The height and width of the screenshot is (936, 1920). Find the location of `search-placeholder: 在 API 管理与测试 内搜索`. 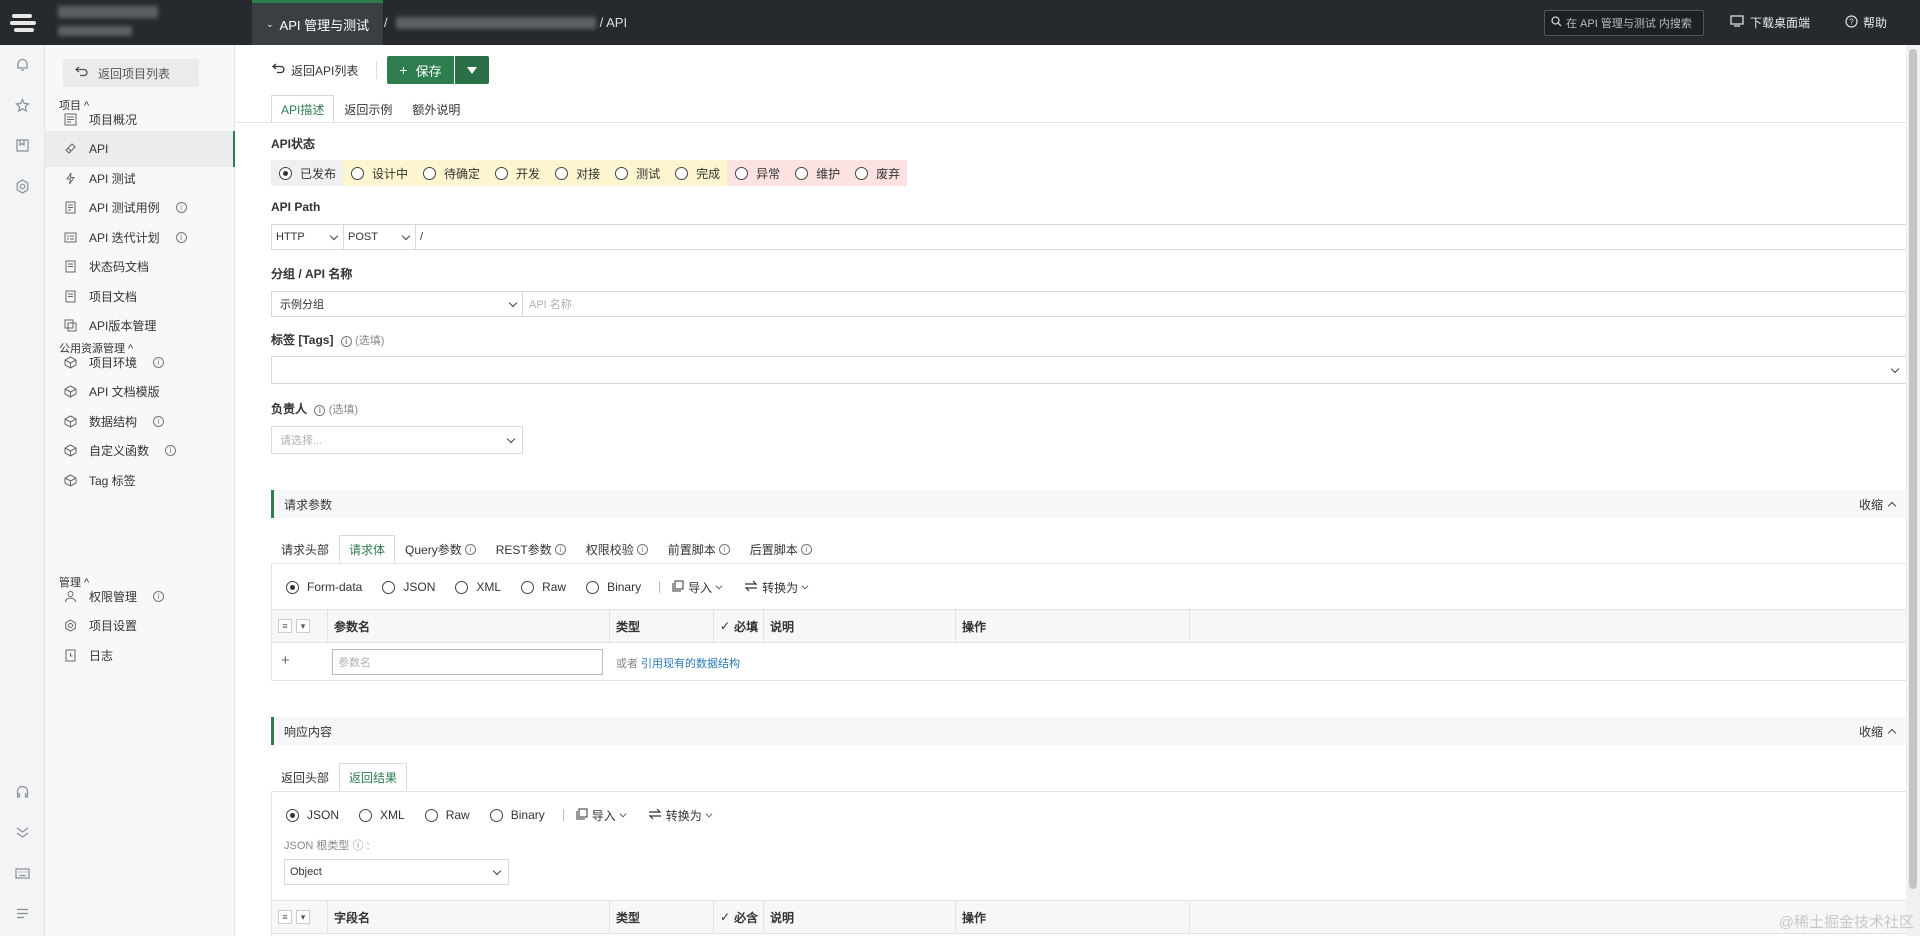

search-placeholder: 在 API 管理与测试 内搜索 is located at coordinates (1629, 24).